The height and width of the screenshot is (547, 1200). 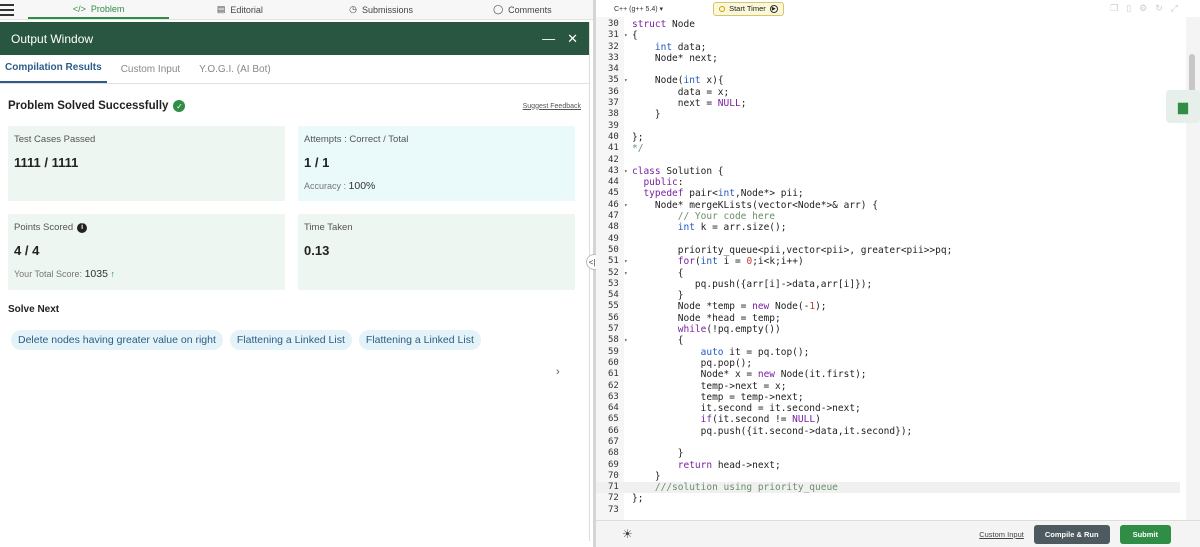 What do you see at coordinates (888, 408) in the screenshot?
I see `code-line: 64 it.second = it.second->next;` at bounding box center [888, 408].